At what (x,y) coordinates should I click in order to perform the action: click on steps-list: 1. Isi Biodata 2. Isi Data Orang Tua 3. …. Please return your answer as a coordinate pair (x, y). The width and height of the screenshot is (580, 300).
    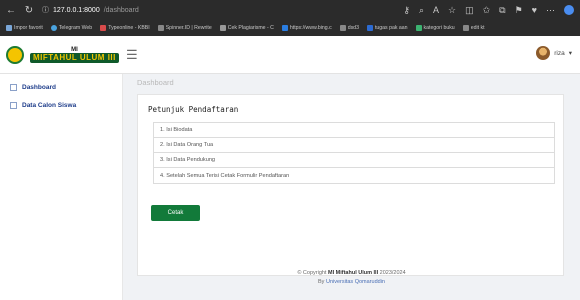
    Looking at the image, I should click on (354, 153).